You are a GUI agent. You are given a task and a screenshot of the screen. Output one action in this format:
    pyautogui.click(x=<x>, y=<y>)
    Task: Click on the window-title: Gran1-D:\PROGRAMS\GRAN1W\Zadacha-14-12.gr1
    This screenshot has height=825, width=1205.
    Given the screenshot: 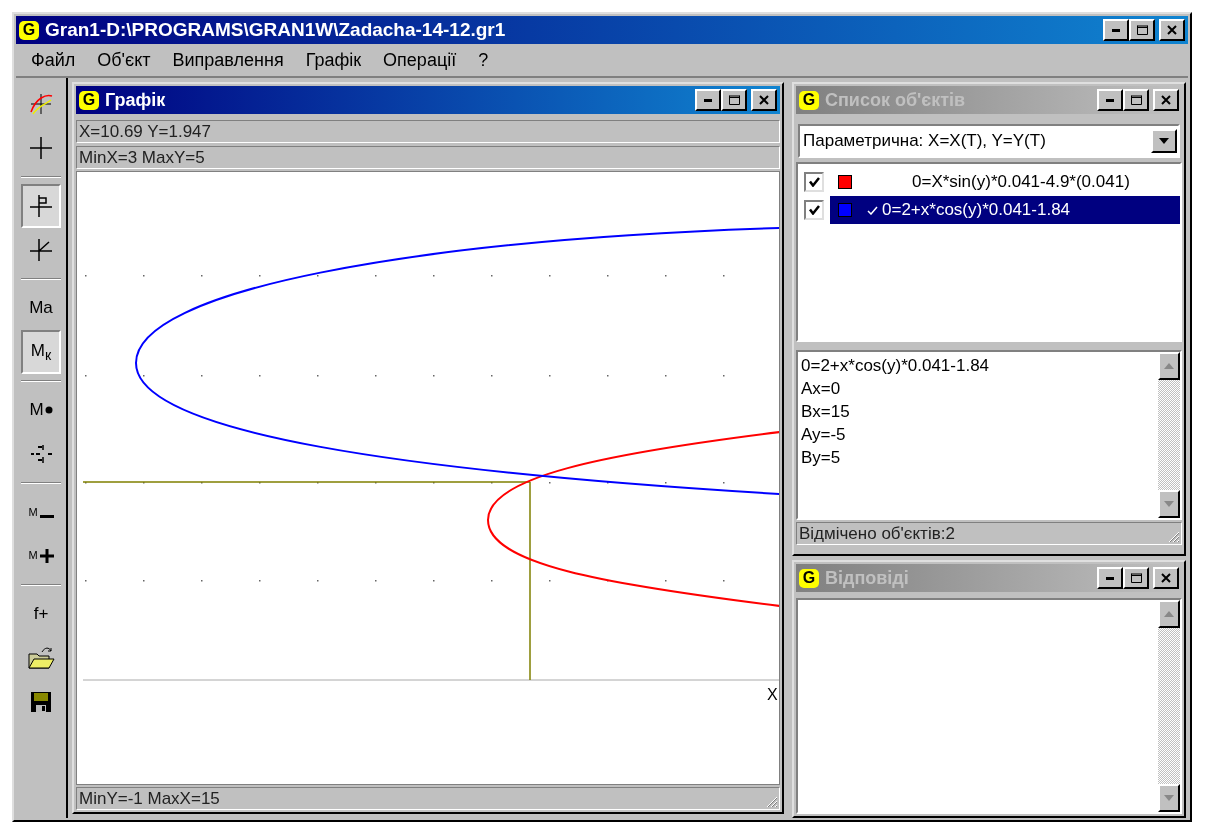 What is the action you would take?
    pyautogui.click(x=276, y=30)
    